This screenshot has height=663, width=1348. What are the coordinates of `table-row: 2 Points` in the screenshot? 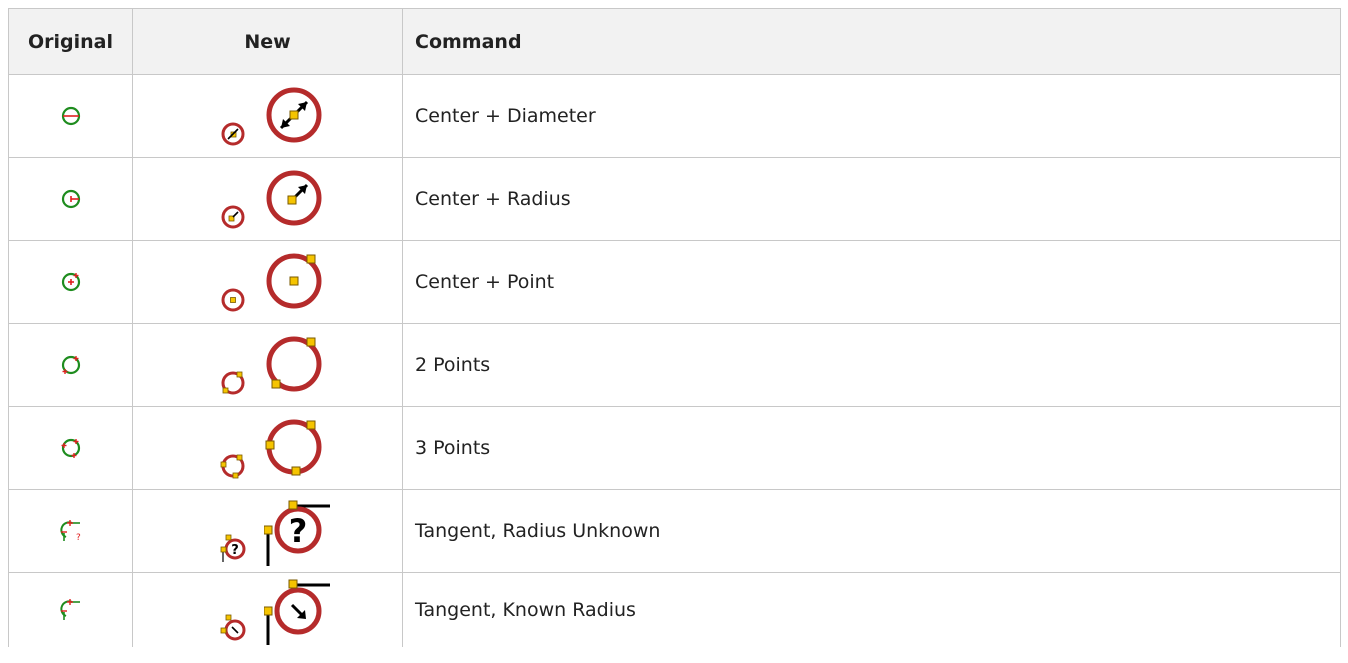 It's located at (674, 365).